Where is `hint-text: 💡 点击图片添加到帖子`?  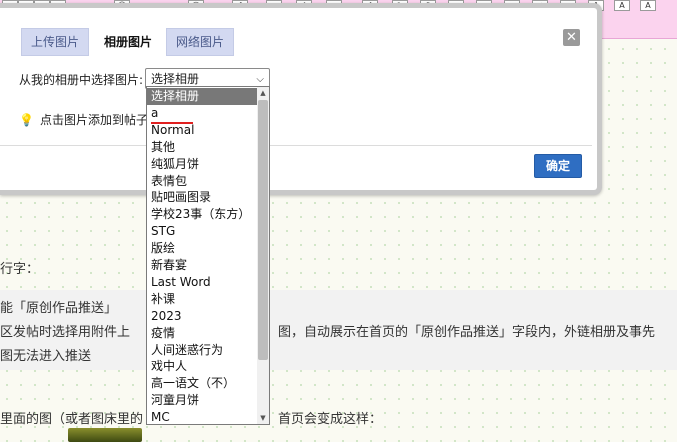 hint-text: 💡 点击图片添加到帖子 is located at coordinates (83, 119).